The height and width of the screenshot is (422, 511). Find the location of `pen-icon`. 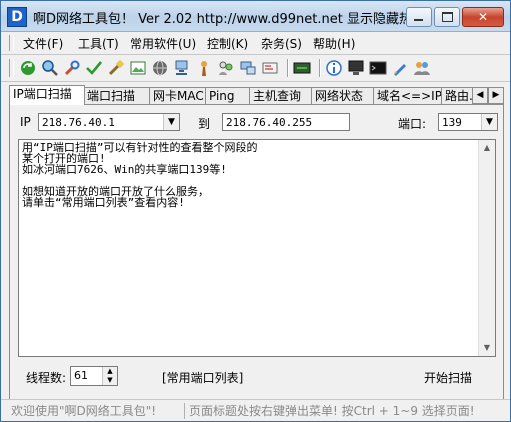

pen-icon is located at coordinates (400, 68).